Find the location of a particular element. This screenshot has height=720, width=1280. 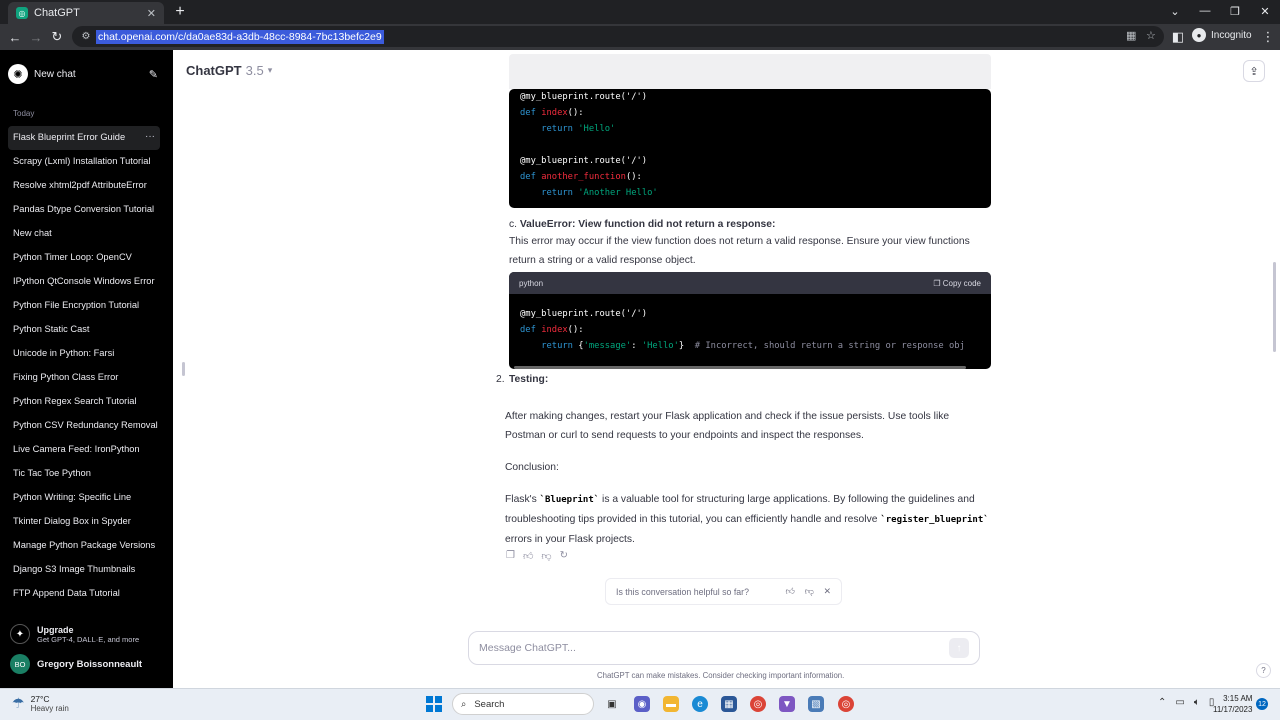

windows-start-icon is located at coordinates (434, 704).